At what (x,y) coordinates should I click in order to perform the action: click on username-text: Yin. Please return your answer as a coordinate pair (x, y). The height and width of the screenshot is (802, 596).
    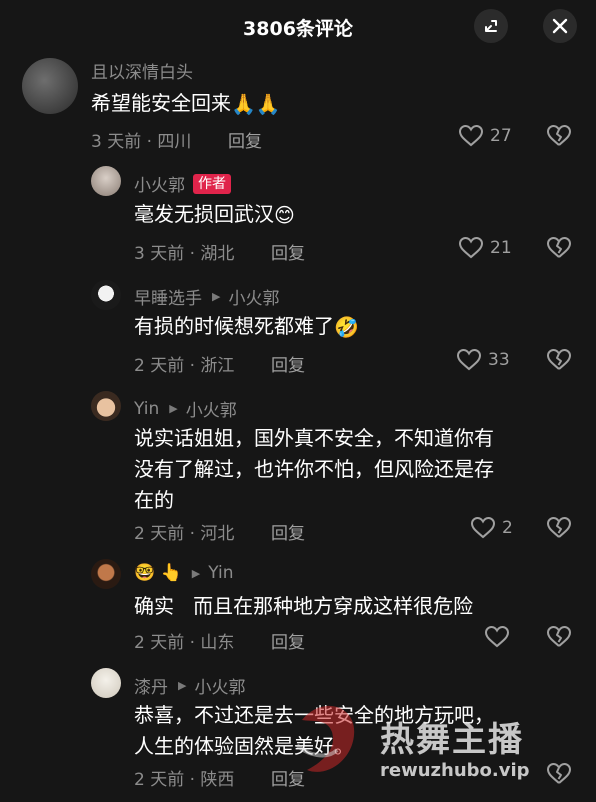
    Looking at the image, I should click on (147, 408).